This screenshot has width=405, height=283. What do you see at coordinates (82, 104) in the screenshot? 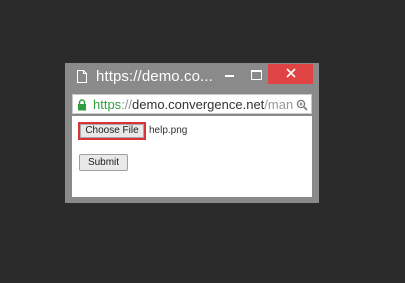
I see `lock-icon` at bounding box center [82, 104].